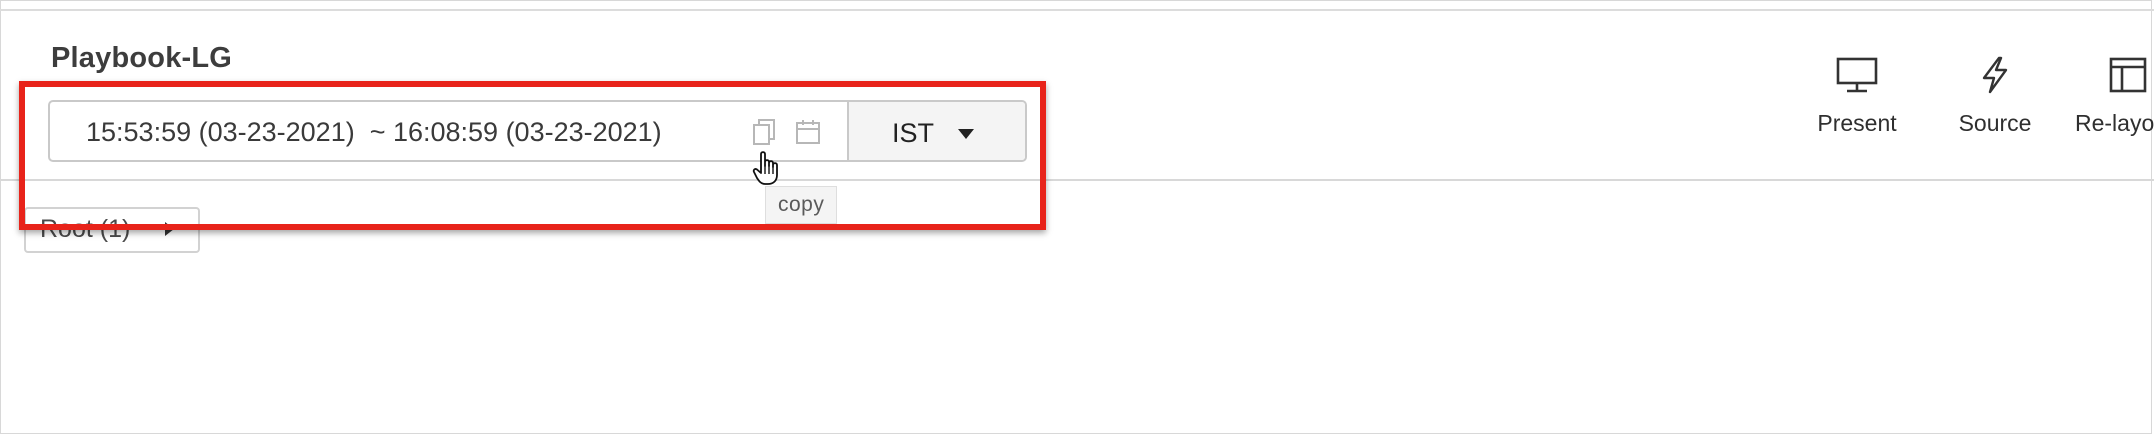 The height and width of the screenshot is (436, 2154). I want to click on lightning-icon, so click(1995, 75).